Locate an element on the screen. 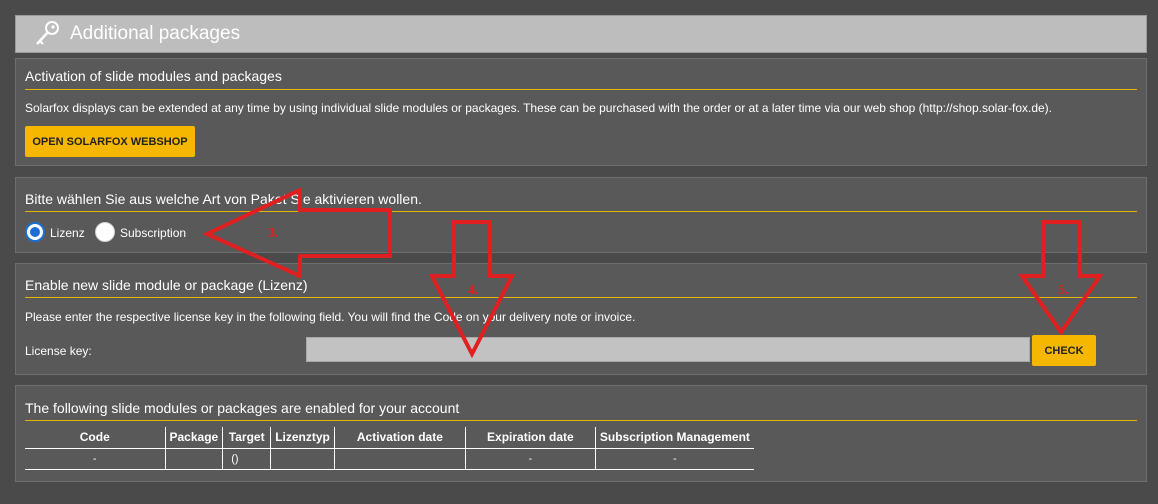 This screenshot has height=504, width=1158. key-icon is located at coordinates (47, 33).